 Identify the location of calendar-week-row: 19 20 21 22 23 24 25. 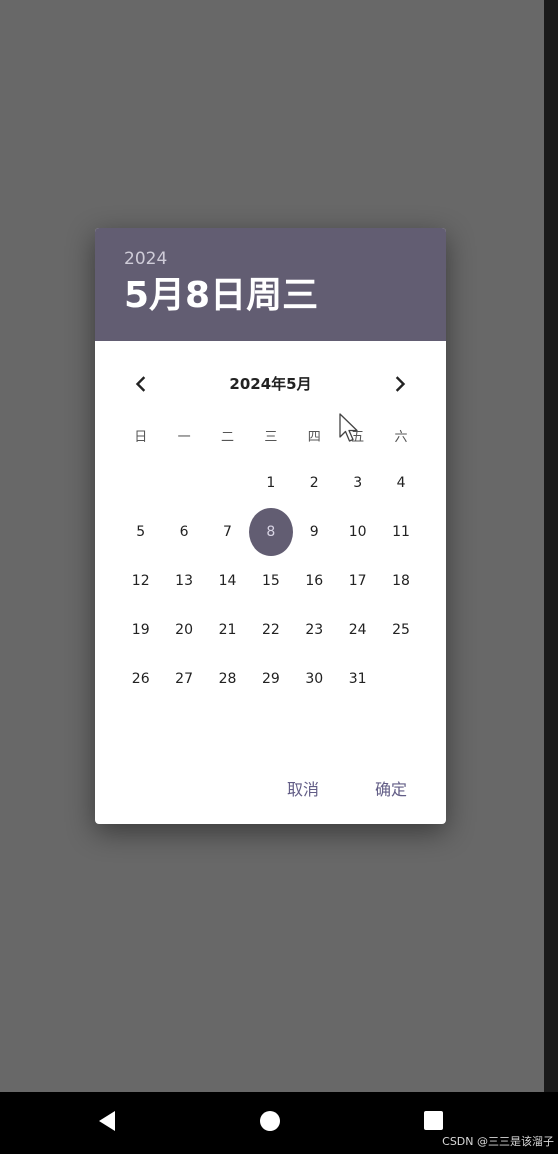
(271, 629).